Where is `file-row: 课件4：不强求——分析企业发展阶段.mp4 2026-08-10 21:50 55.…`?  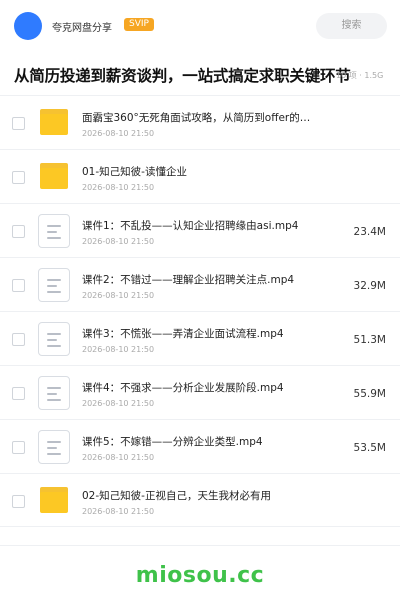 file-row: 课件4：不强求——分析企业发展阶段.mp4 2026-08-10 21:50 55.… is located at coordinates (200, 392).